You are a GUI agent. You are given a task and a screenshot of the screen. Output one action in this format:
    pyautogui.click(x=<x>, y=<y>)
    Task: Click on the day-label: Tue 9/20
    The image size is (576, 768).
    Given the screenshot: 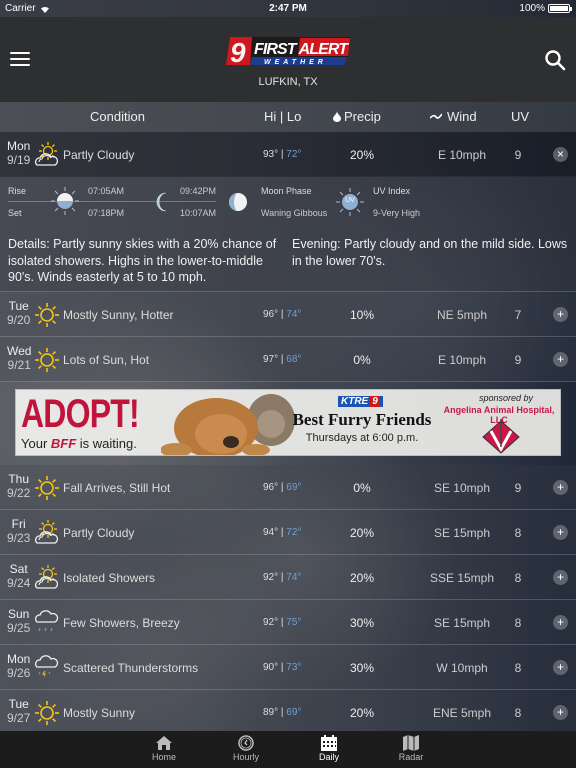 What is the action you would take?
    pyautogui.click(x=19, y=313)
    